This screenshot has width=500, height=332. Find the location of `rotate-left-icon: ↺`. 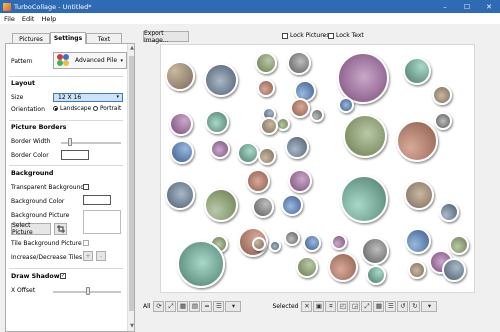

rotate-left-icon: ↺ is located at coordinates (403, 306).